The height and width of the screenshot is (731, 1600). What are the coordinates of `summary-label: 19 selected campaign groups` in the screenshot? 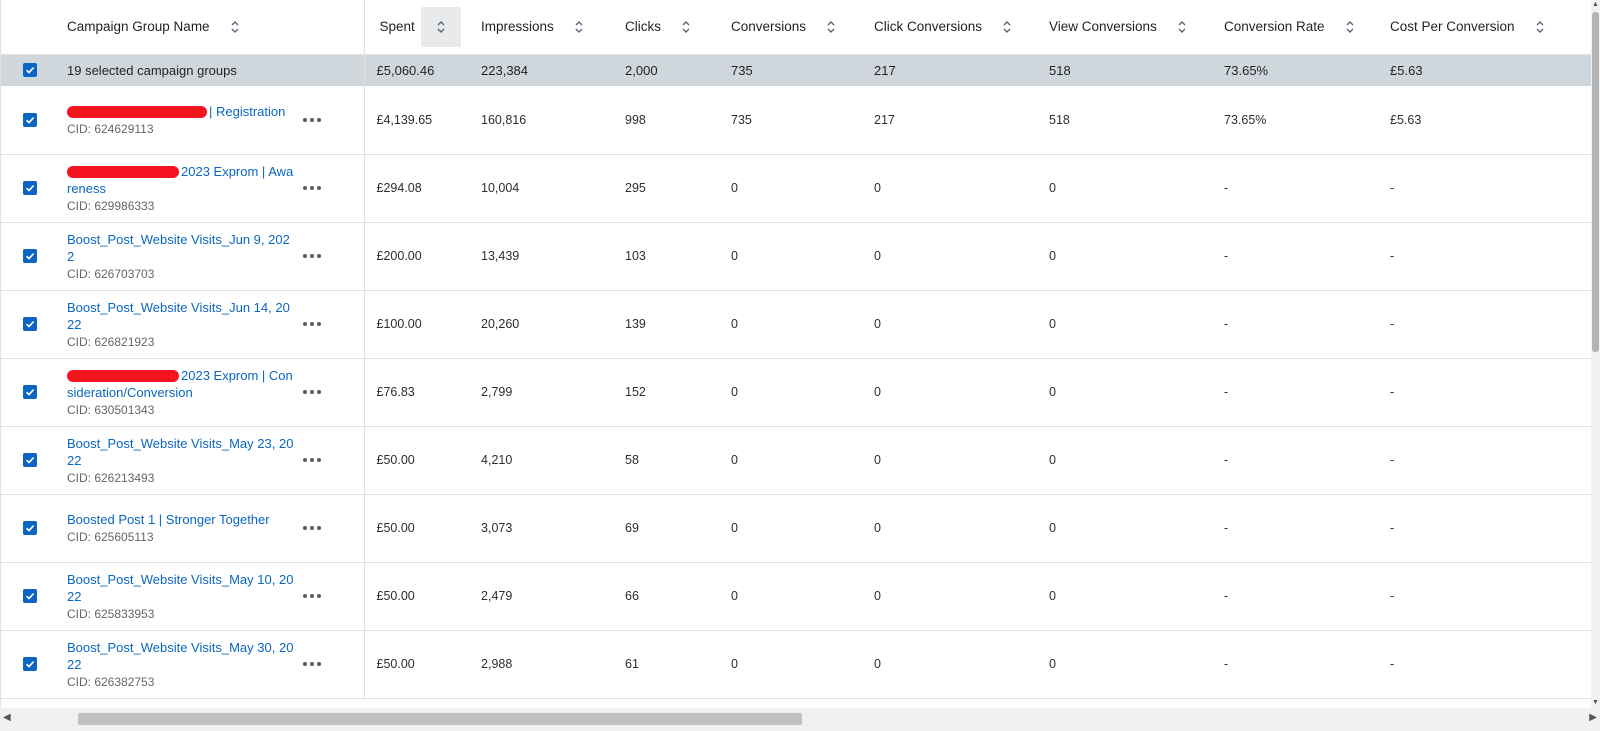 It's located at (152, 70).